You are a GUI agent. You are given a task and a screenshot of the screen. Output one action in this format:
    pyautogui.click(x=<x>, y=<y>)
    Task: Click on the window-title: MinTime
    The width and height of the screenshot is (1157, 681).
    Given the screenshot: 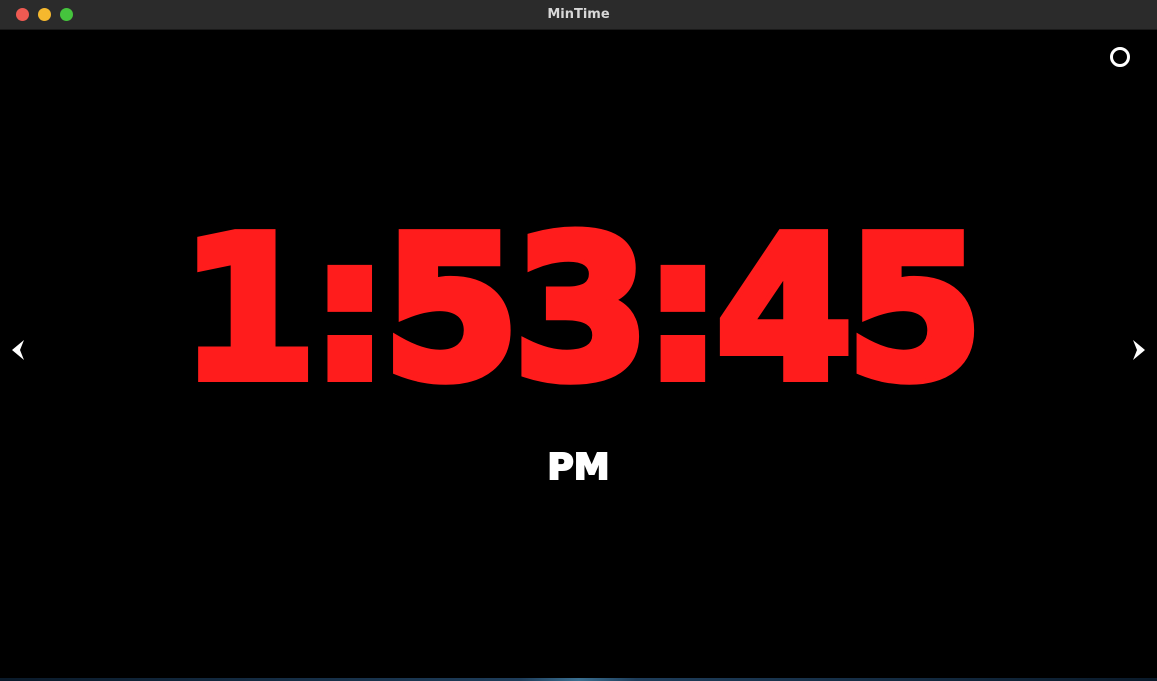 What is the action you would take?
    pyautogui.click(x=578, y=14)
    